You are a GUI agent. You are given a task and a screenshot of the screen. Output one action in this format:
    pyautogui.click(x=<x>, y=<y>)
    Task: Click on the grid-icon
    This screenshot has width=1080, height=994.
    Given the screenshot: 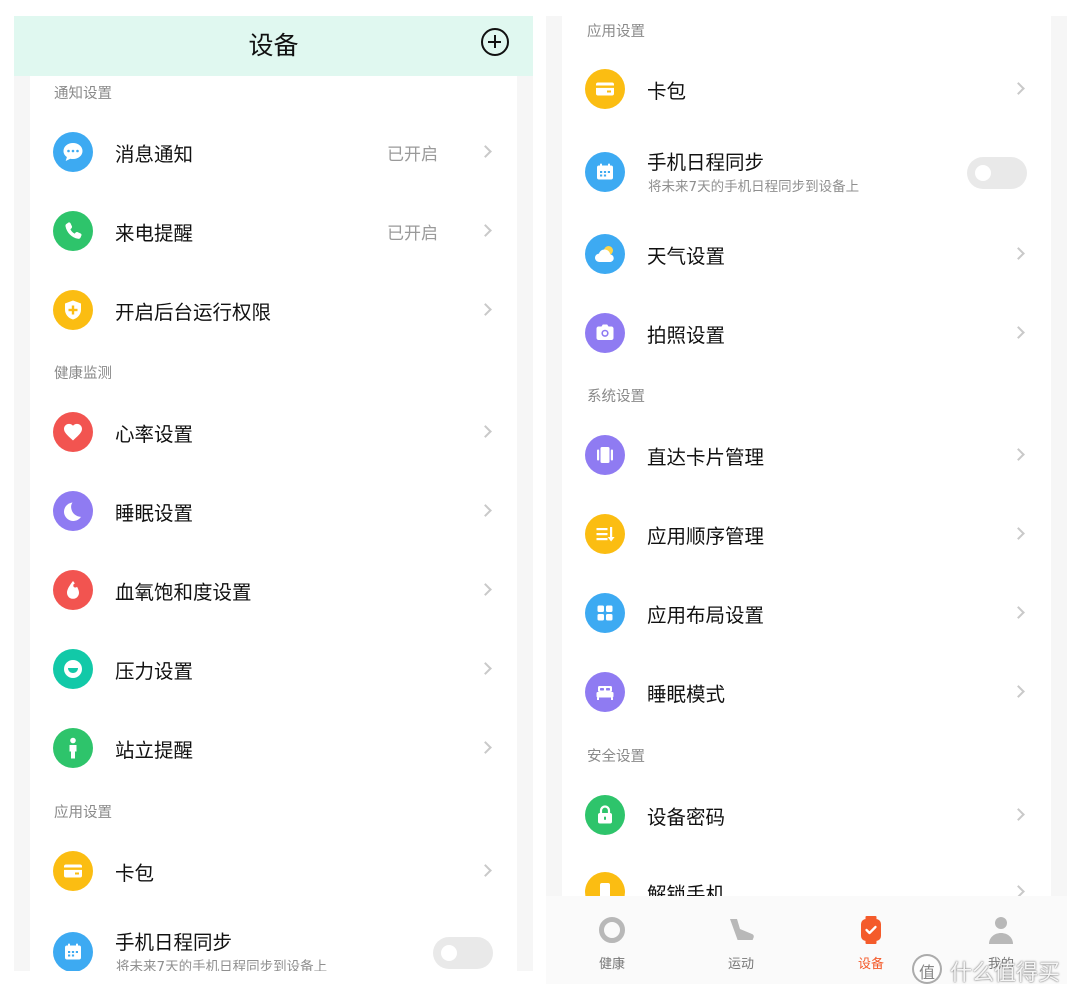 What is the action you would take?
    pyautogui.click(x=605, y=613)
    